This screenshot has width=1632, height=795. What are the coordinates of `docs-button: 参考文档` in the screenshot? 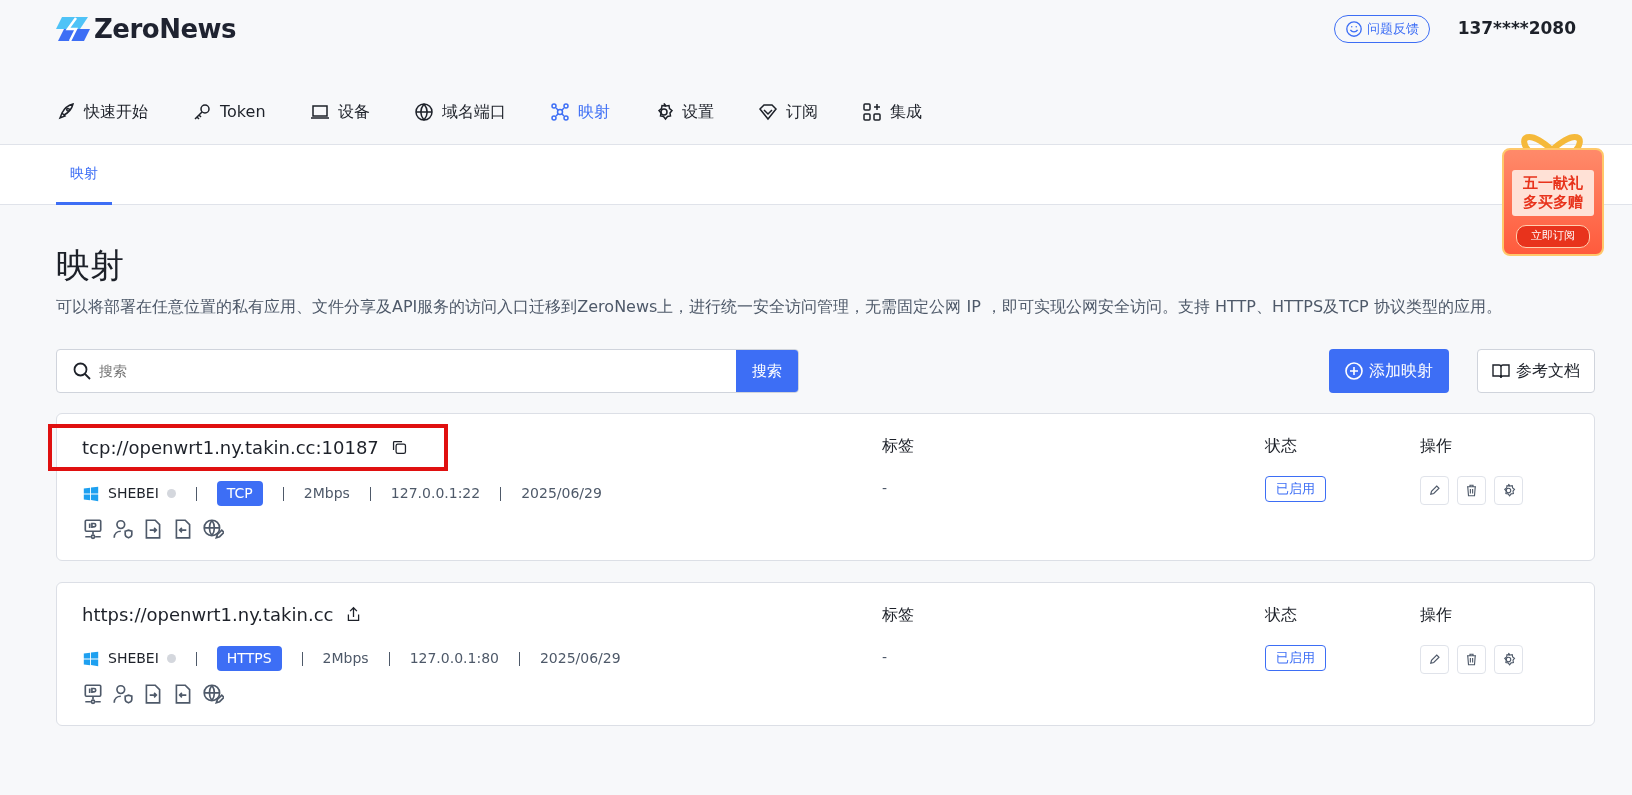 It's located at (1536, 371).